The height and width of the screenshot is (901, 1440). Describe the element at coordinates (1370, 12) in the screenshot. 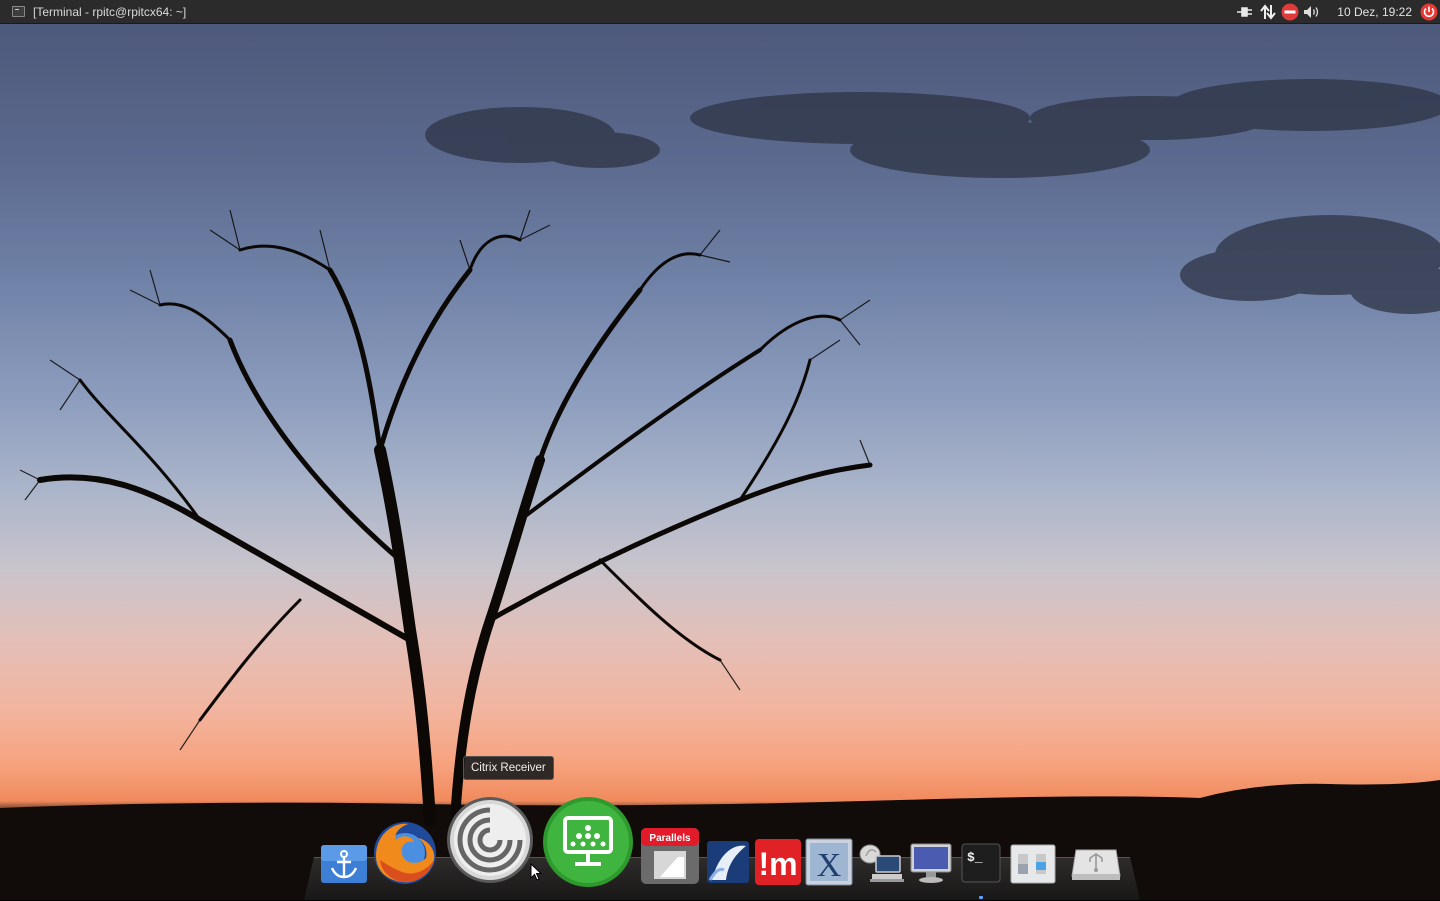

I see `clock: 10 Dez, 19:22` at that location.